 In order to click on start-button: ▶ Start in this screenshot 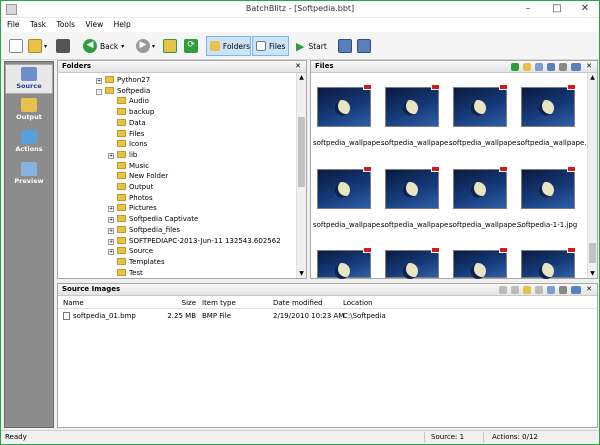, I will do `click(311, 46)`.